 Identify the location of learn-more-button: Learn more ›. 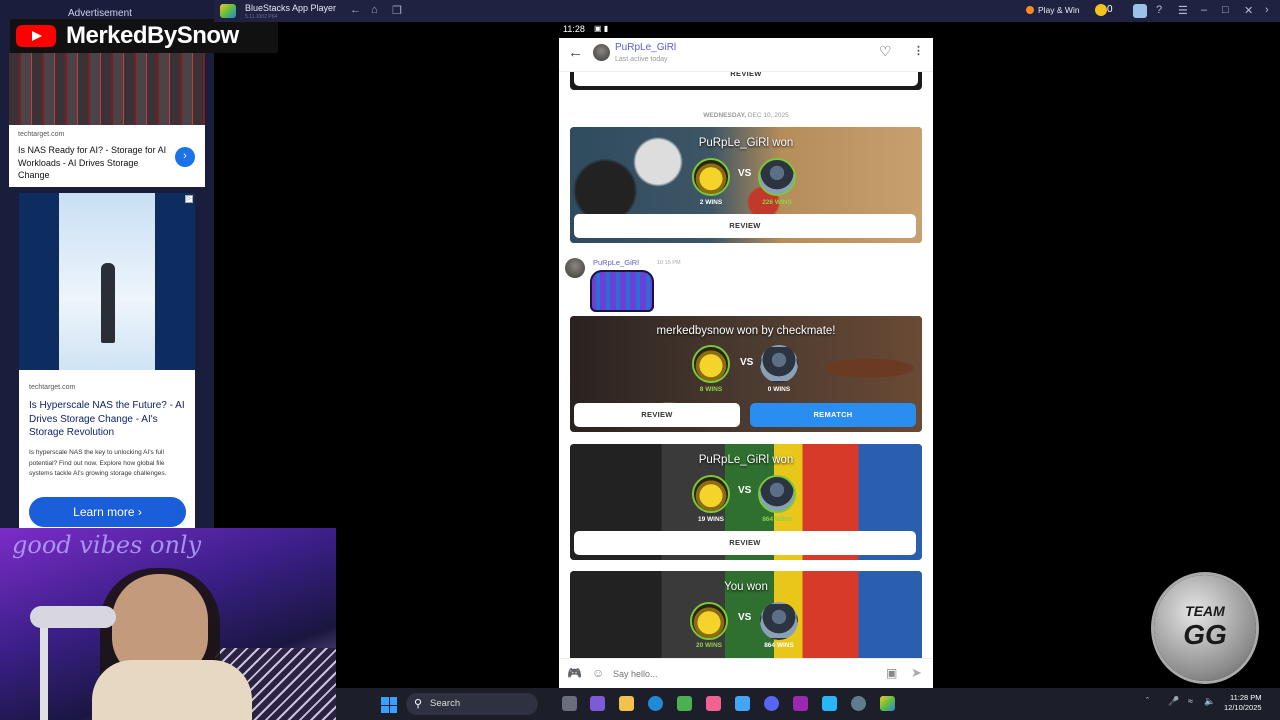
(107, 512).